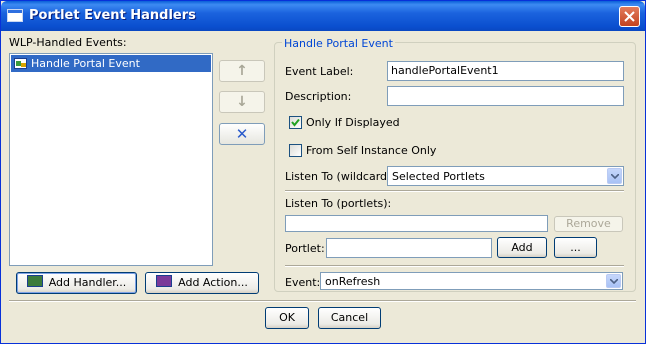 Image resolution: width=646 pixels, height=344 pixels. I want to click on listen-wildcard-label: Listen To (wildcard):, so click(340, 176).